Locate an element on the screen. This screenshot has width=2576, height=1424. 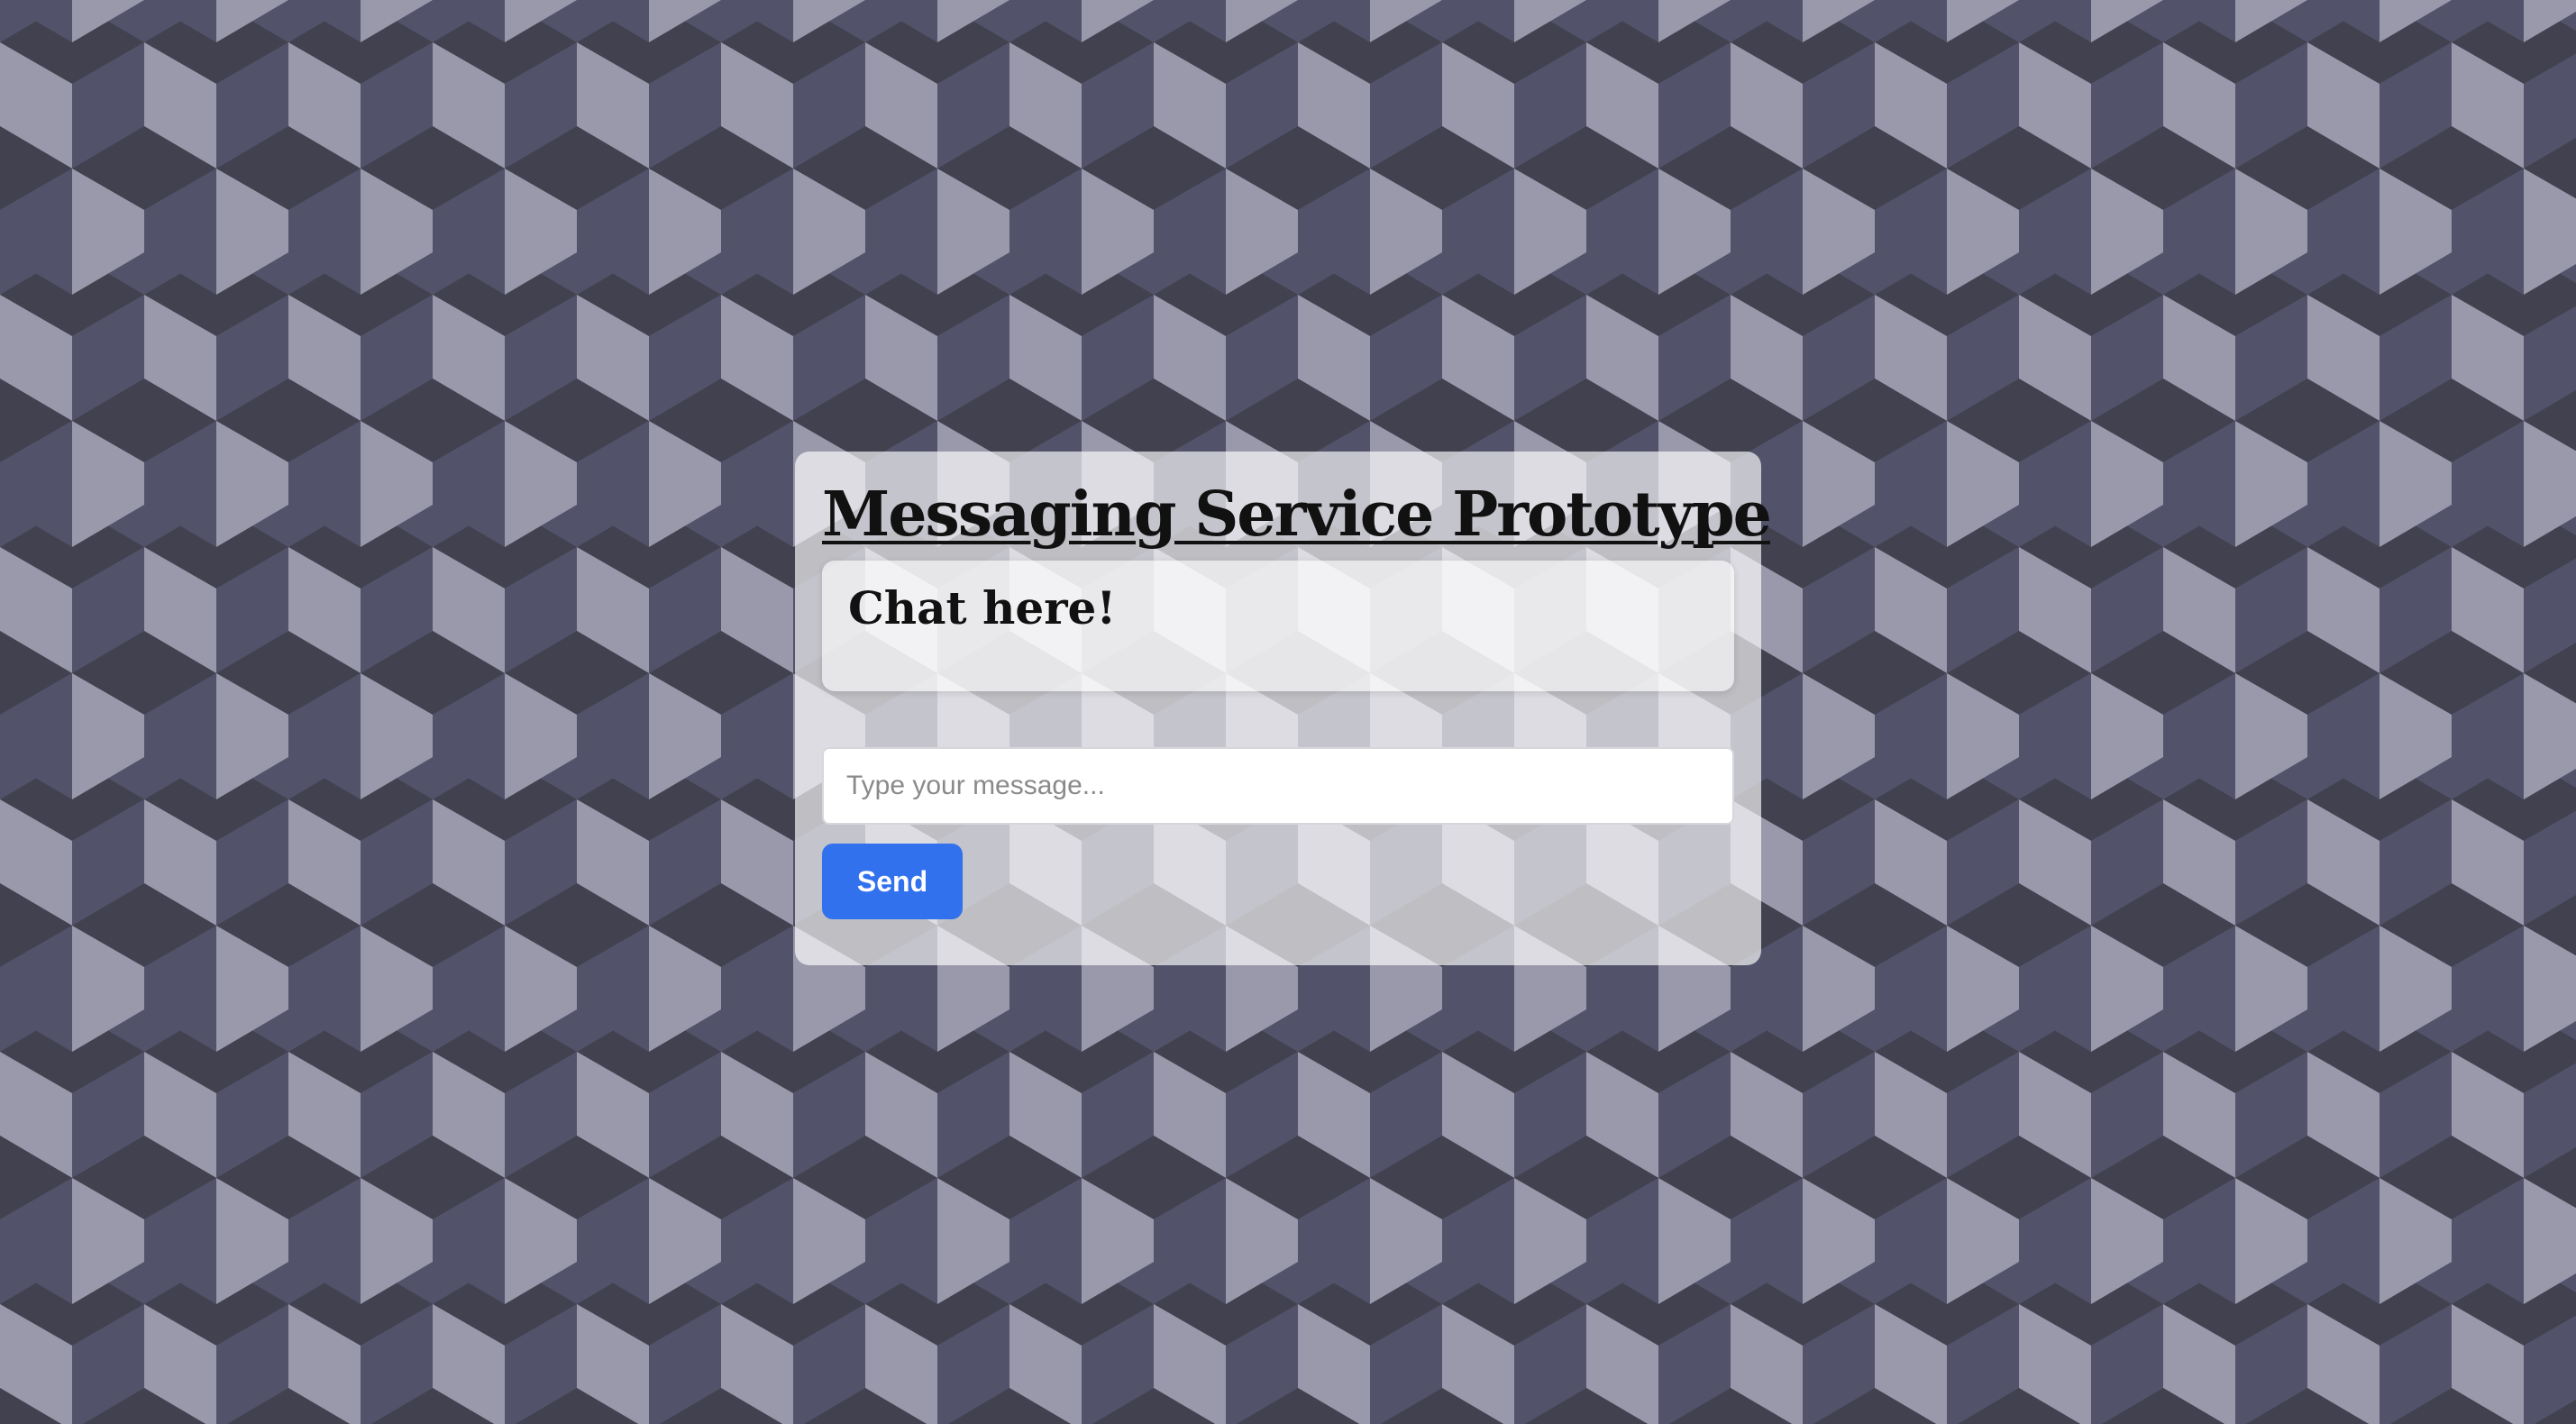
page-title: Messaging Service Prototype is located at coordinates (1297, 515).